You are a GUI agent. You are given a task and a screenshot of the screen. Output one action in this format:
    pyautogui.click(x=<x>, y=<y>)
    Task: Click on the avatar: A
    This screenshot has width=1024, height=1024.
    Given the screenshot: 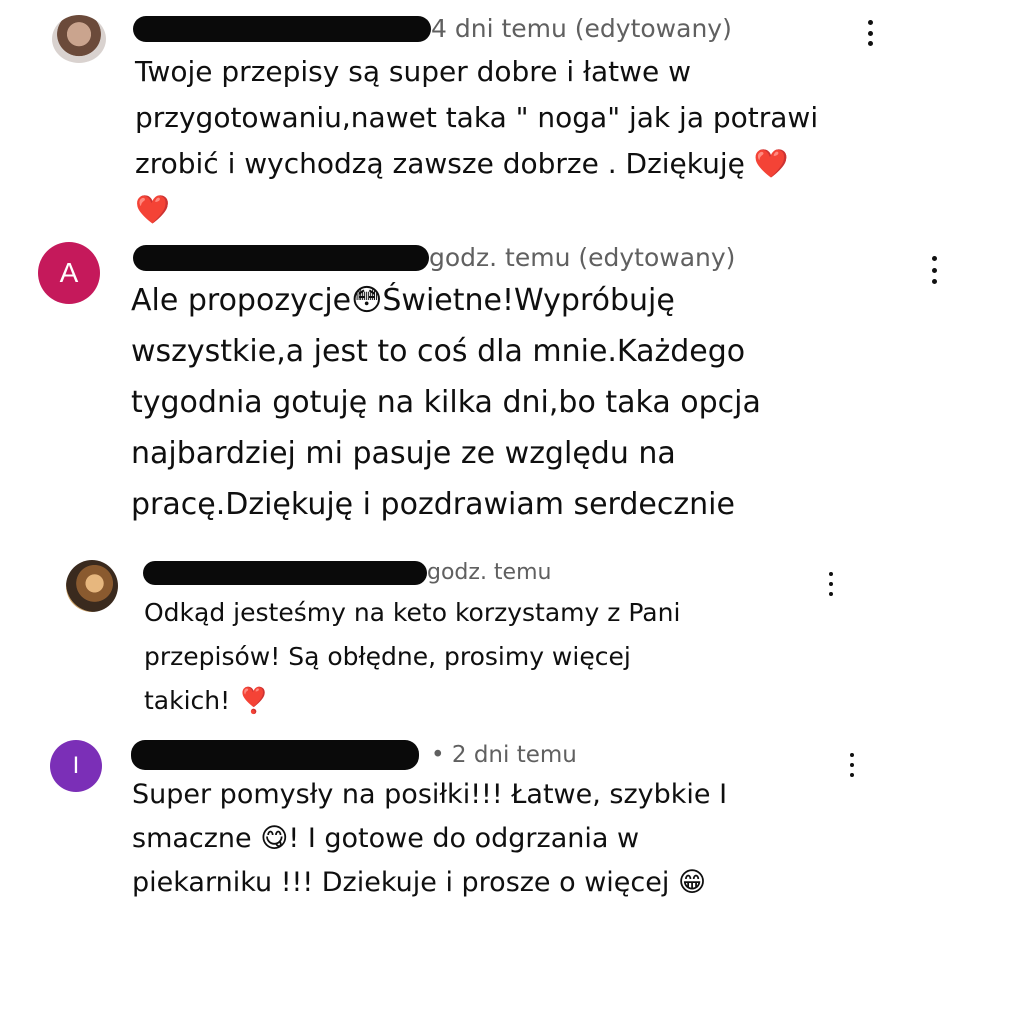 What is the action you would take?
    pyautogui.click(x=69, y=273)
    